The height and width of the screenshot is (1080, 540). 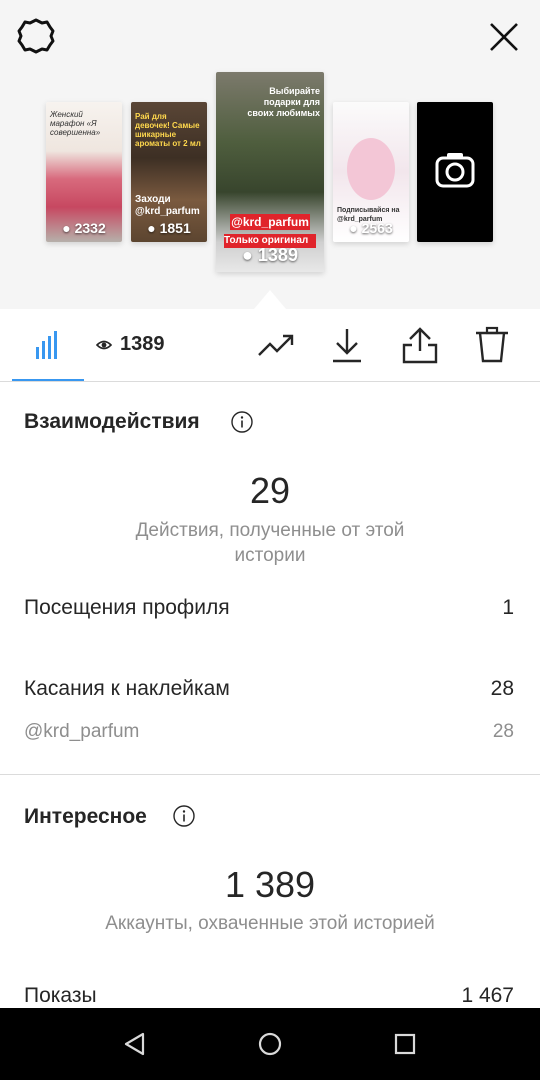 What do you see at coordinates (127, 607) in the screenshot?
I see `profile-visits-label: Посещения профиля` at bounding box center [127, 607].